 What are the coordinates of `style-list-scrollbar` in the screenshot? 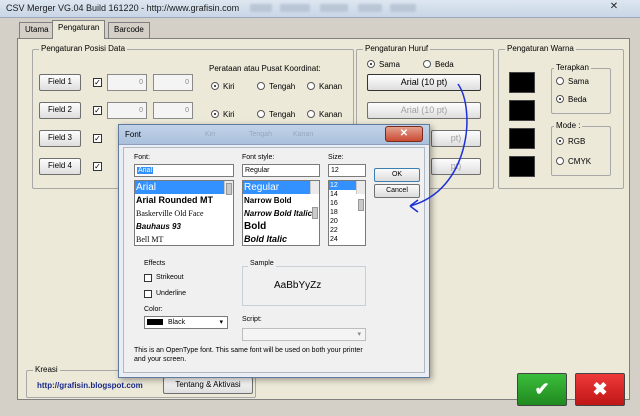 It's located at (314, 200).